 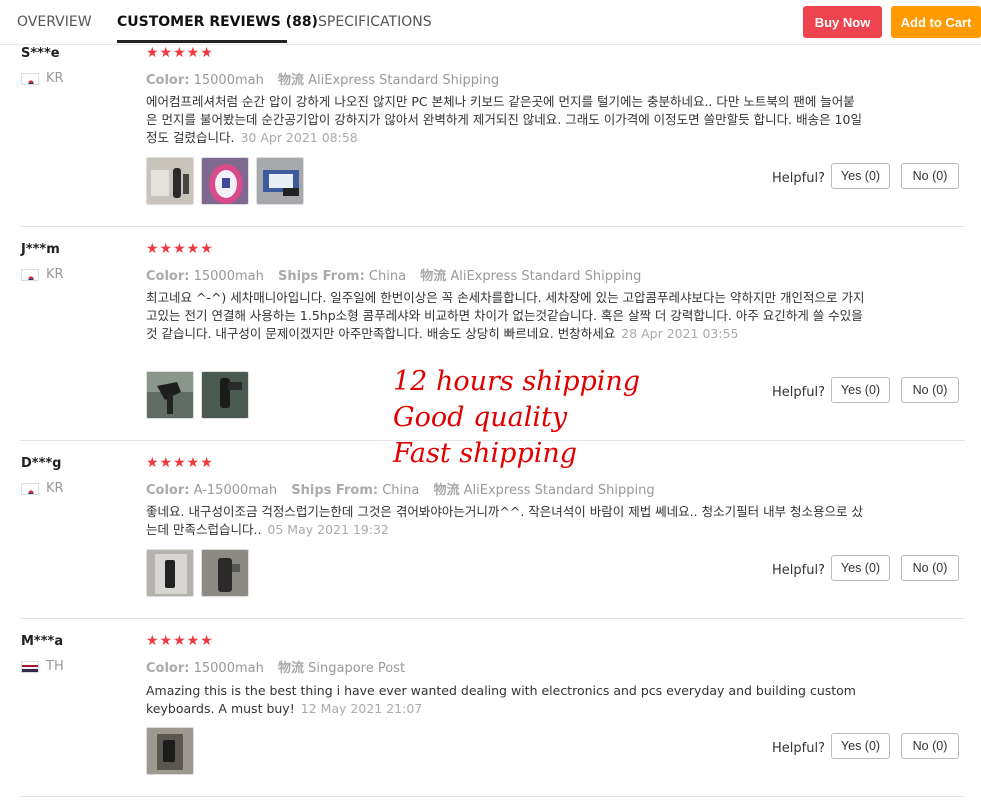 What do you see at coordinates (357, 668) in the screenshot?
I see `logistics-value: Singapore Post` at bounding box center [357, 668].